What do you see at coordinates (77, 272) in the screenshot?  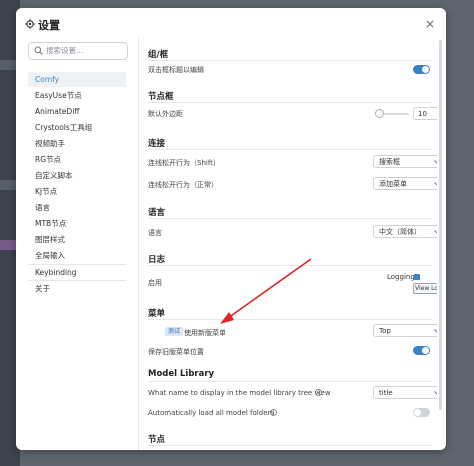 I see `sidebar-item-keybinding: Keybinding` at bounding box center [77, 272].